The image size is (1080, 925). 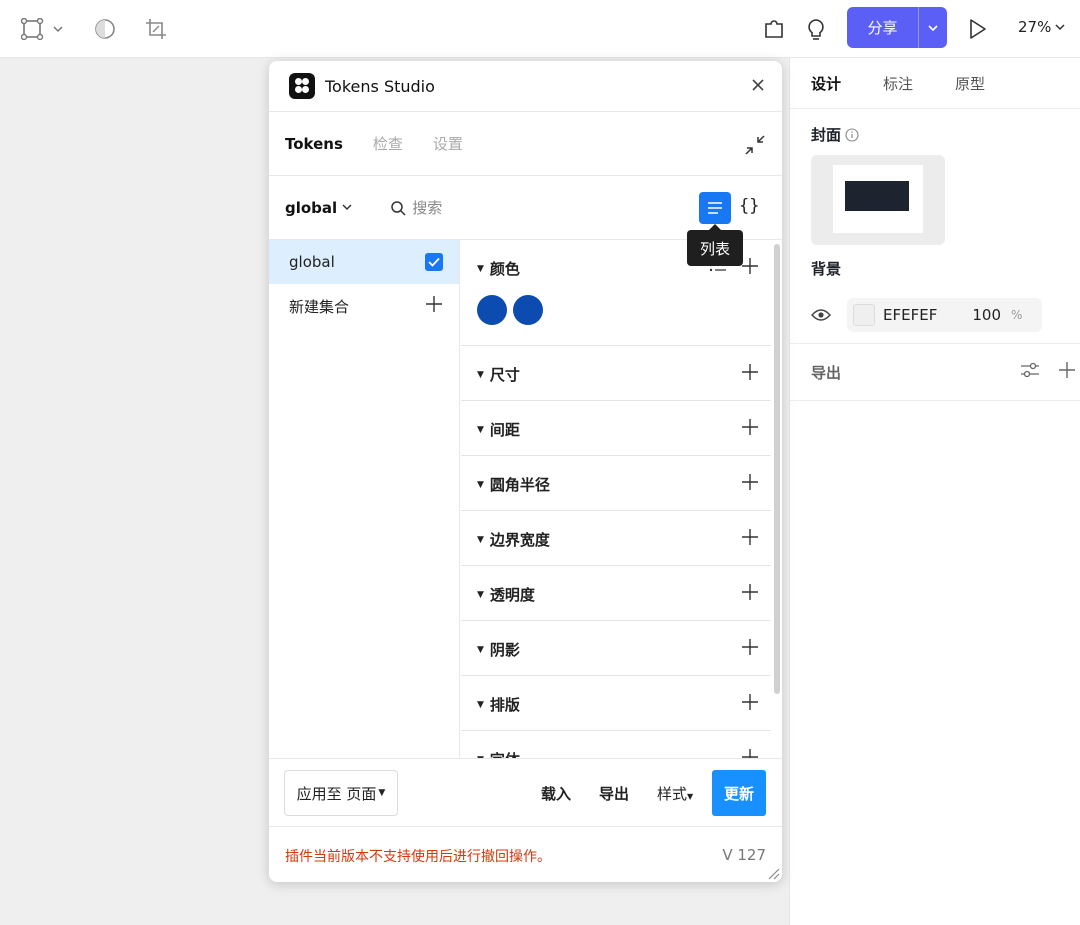 I want to click on background-hex: EFEFEF, so click(x=927, y=315).